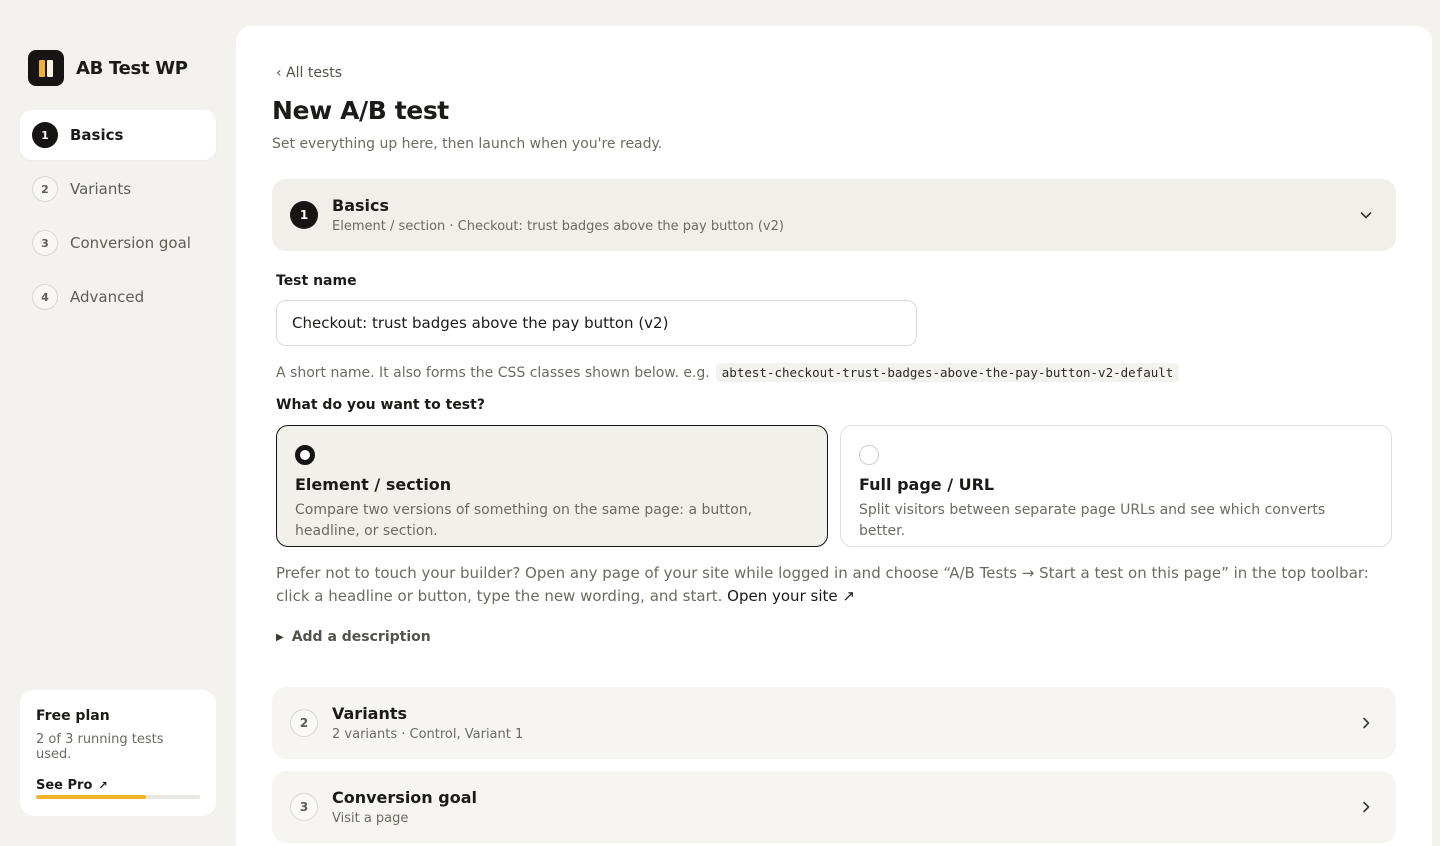 This screenshot has width=1440, height=846. Describe the element at coordinates (64, 785) in the screenshot. I see `see-pro-label: See Pro` at that location.